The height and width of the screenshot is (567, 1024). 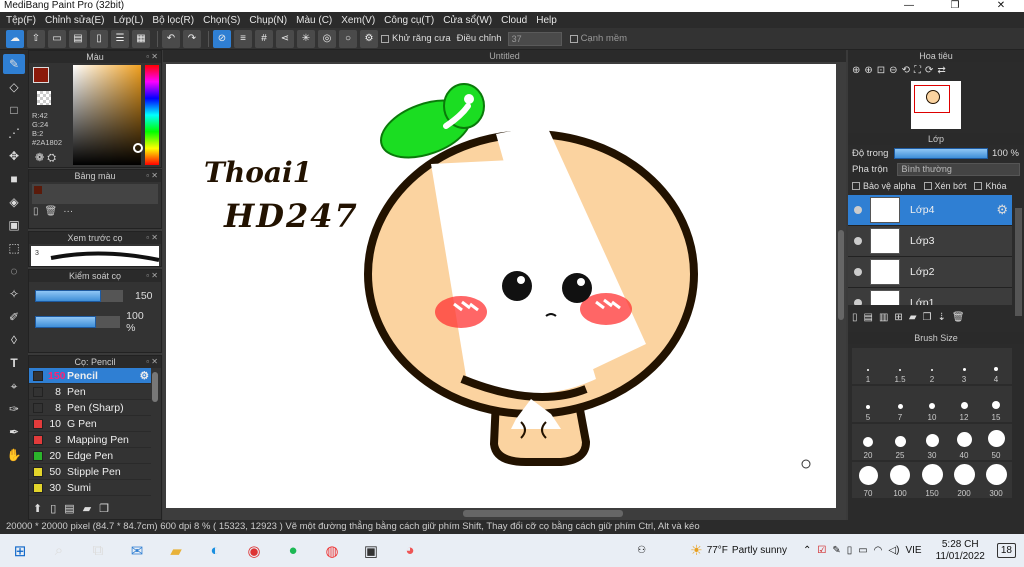 I want to click on brush-size-option: 50, so click(x=996, y=442).